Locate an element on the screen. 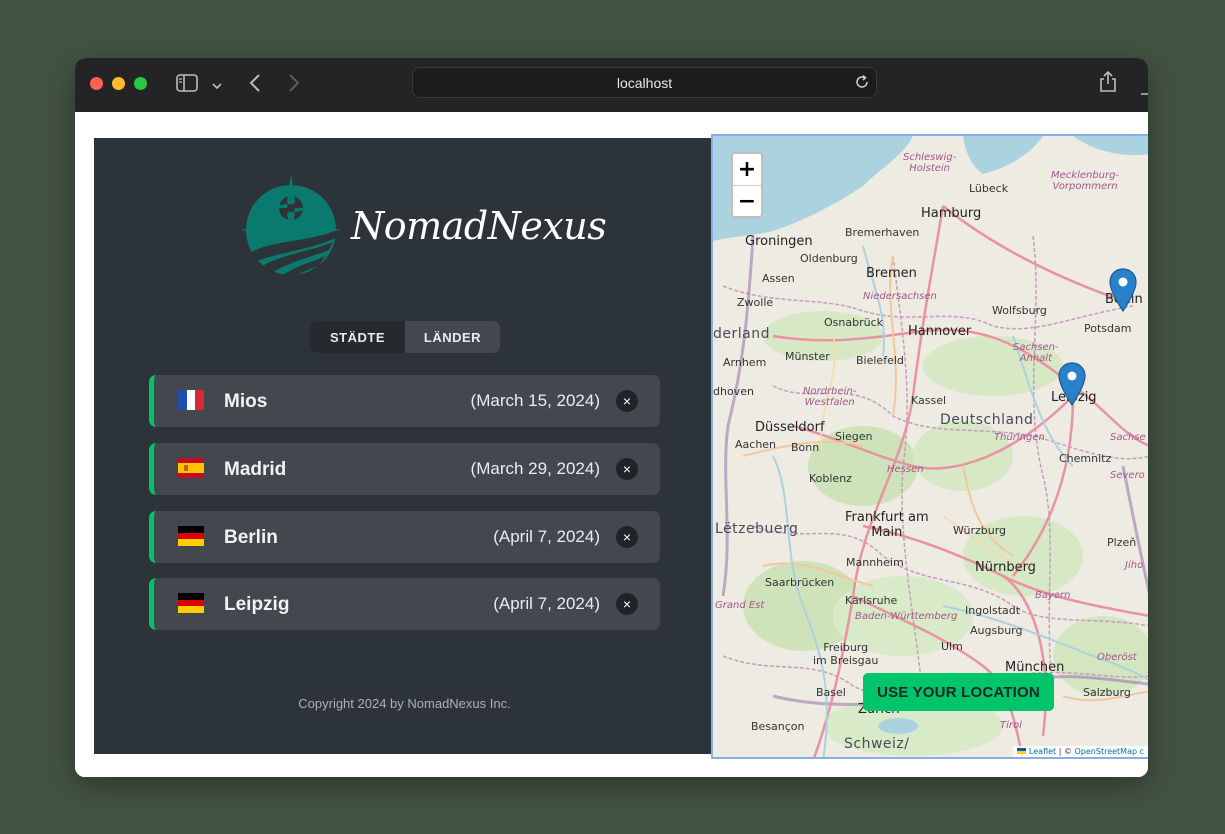 The height and width of the screenshot is (834, 1225). map-label: Freiburg im Breisgau is located at coordinates (846, 654).